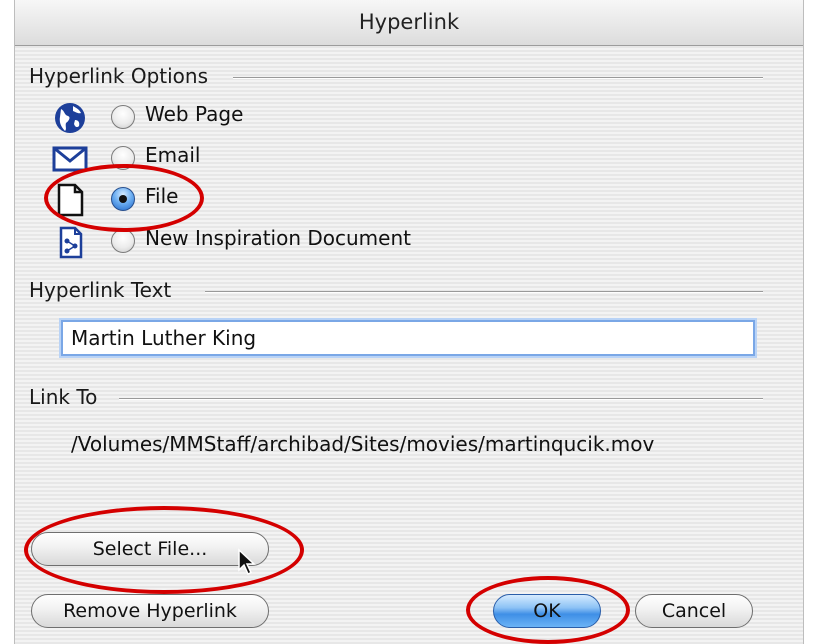 The width and height of the screenshot is (817, 644). What do you see at coordinates (70, 118) in the screenshot?
I see `globe-icon` at bounding box center [70, 118].